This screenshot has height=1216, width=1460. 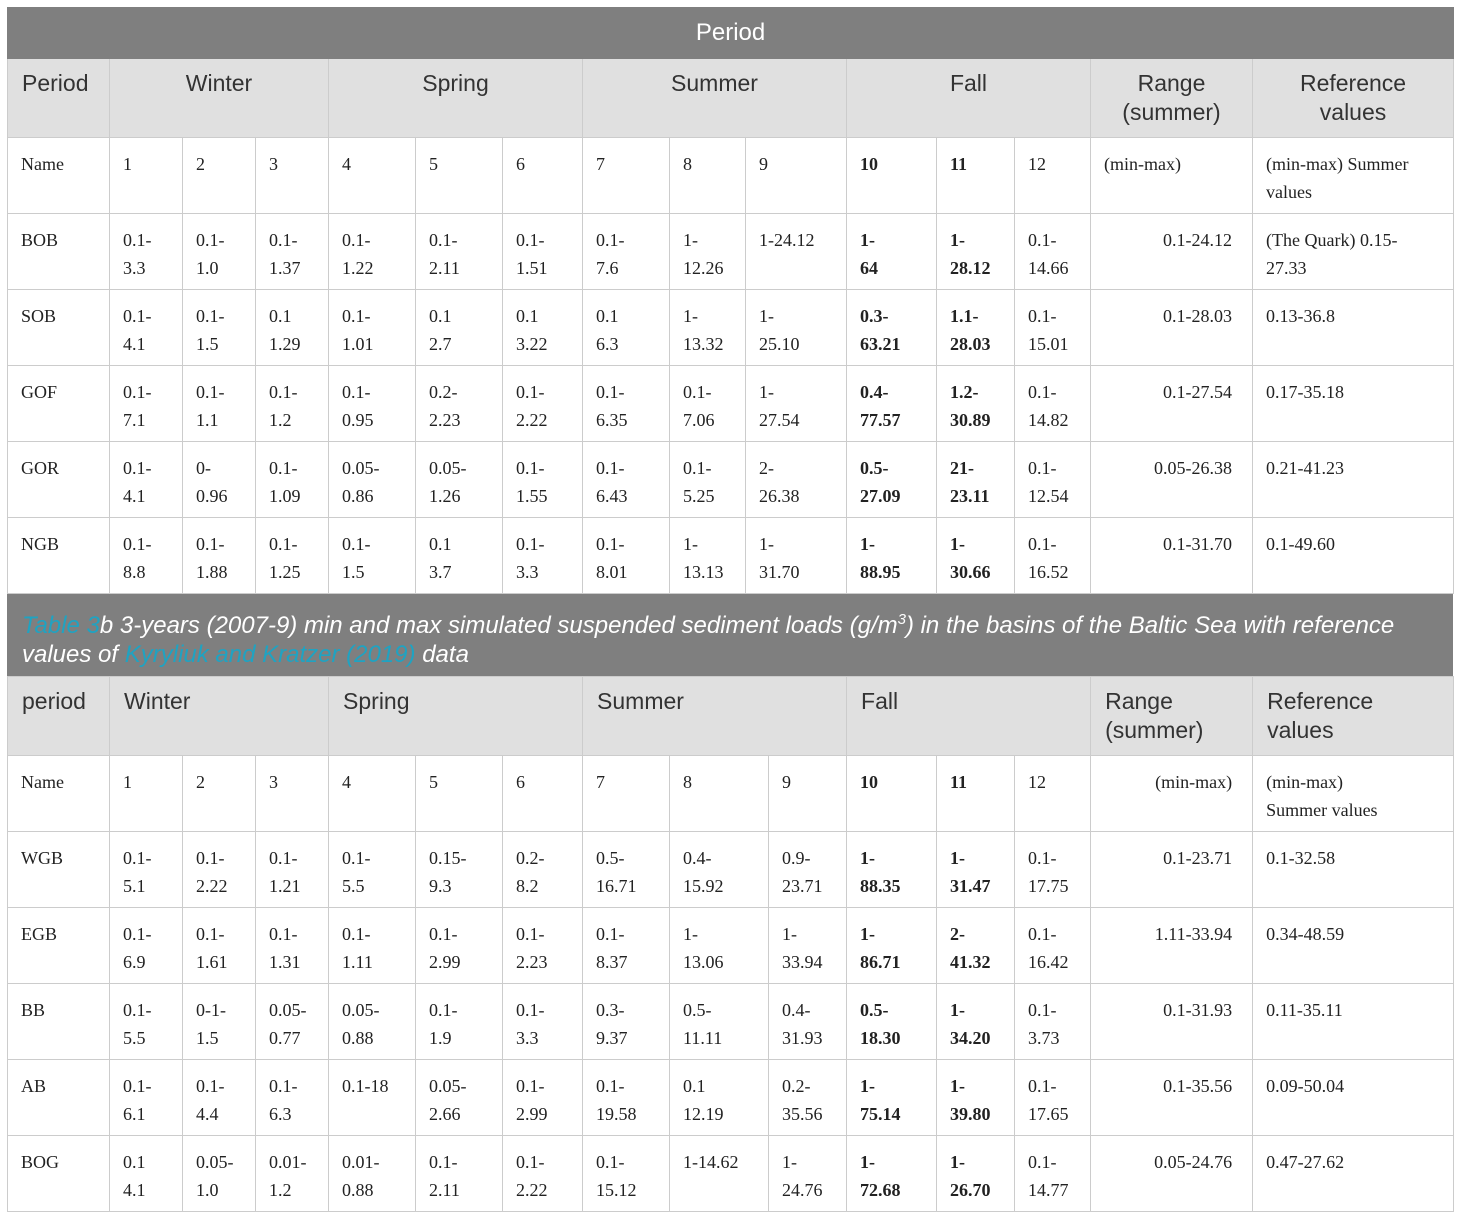 I want to click on data-cell: 0.1- 1.22, so click(x=372, y=251).